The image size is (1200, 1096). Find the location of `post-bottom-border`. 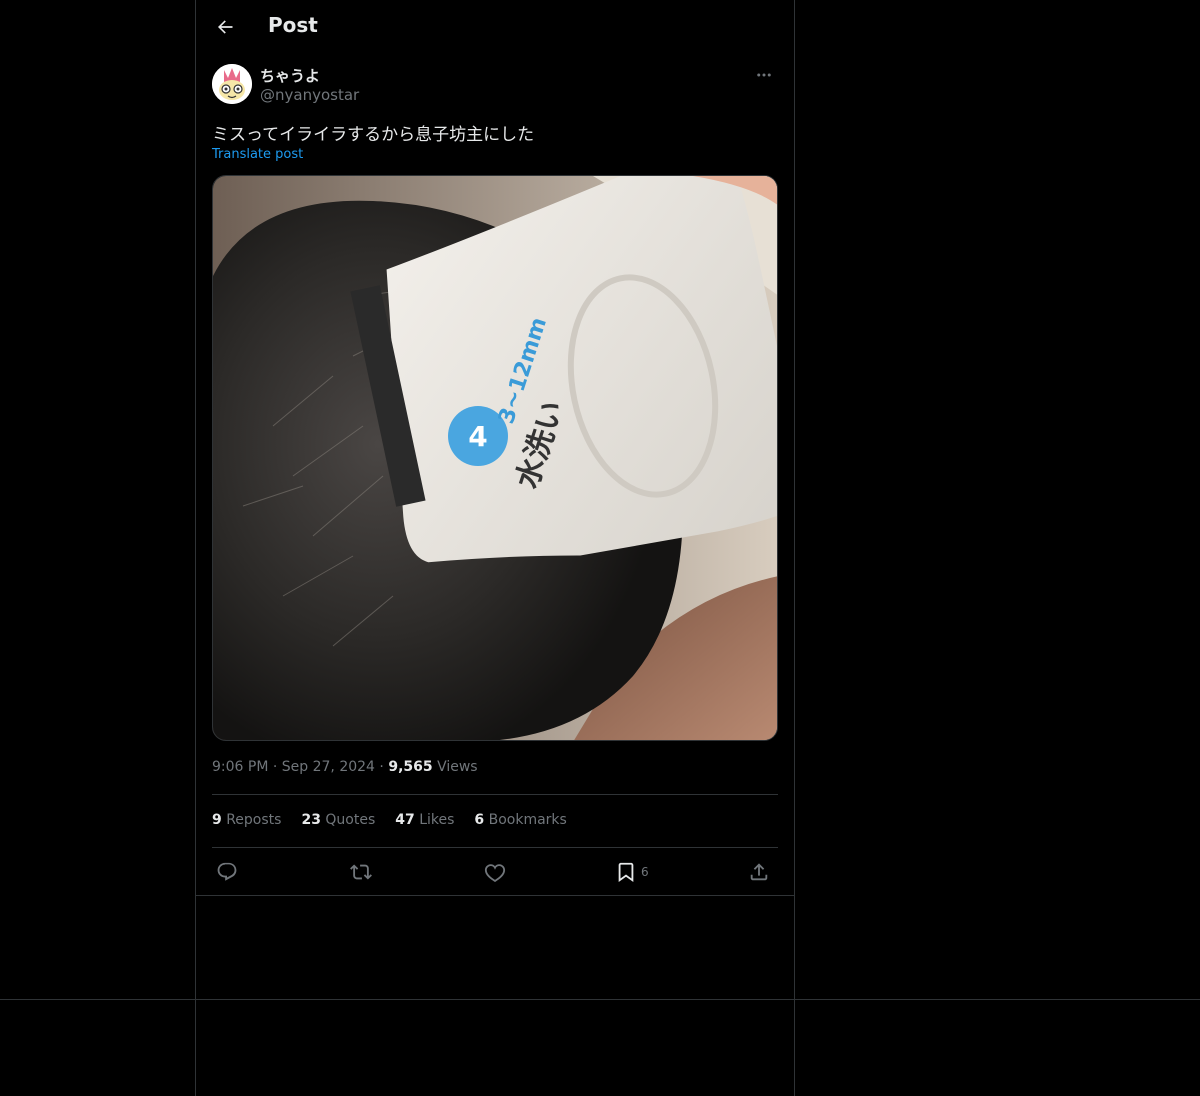

post-bottom-border is located at coordinates (495, 895).